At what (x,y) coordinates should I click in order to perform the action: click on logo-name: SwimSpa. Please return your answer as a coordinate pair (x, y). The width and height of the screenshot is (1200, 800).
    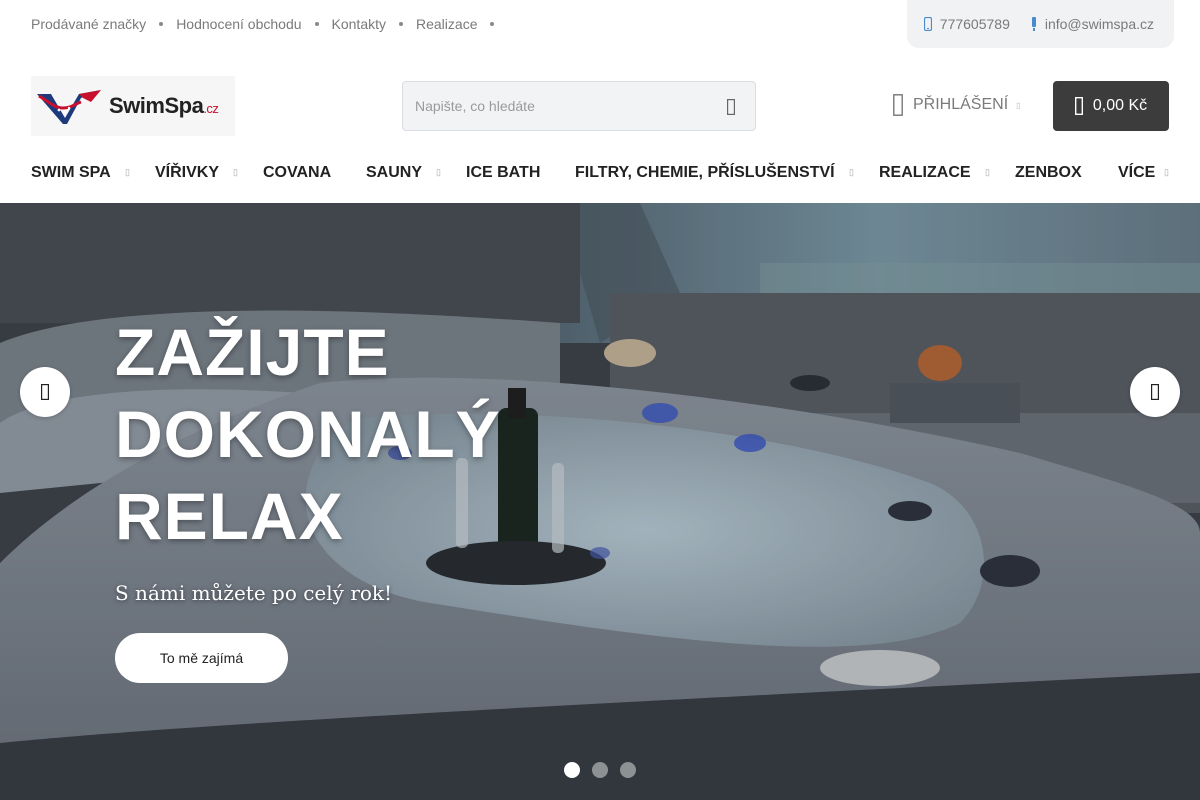
    Looking at the image, I should click on (156, 105).